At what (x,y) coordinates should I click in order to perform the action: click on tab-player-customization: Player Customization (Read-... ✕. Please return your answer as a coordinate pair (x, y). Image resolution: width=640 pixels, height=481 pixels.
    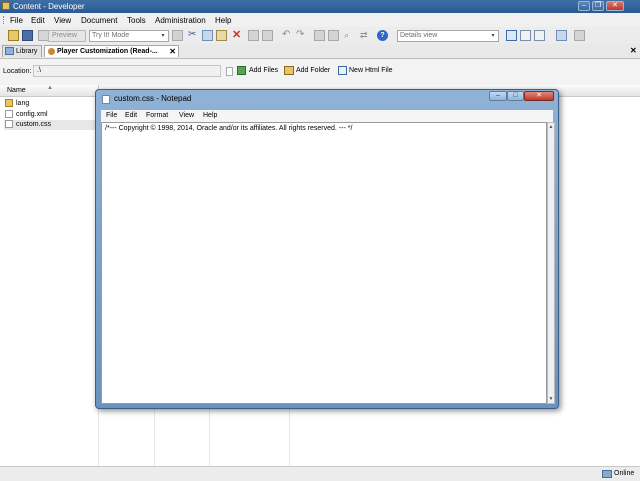
    Looking at the image, I should click on (111, 51).